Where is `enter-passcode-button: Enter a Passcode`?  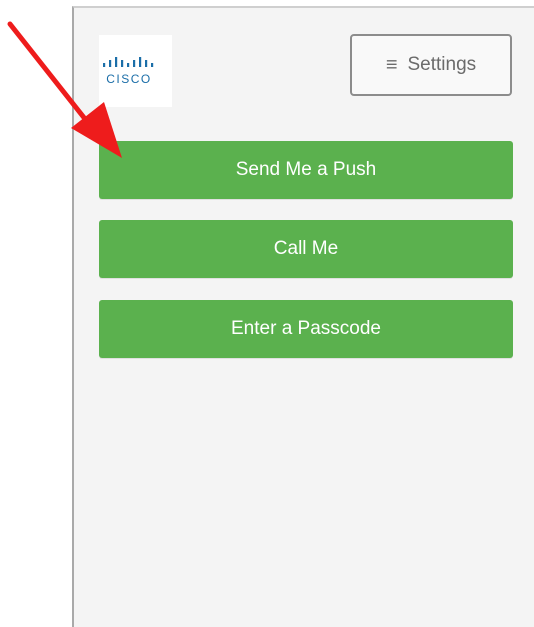
enter-passcode-button: Enter a Passcode is located at coordinates (306, 329).